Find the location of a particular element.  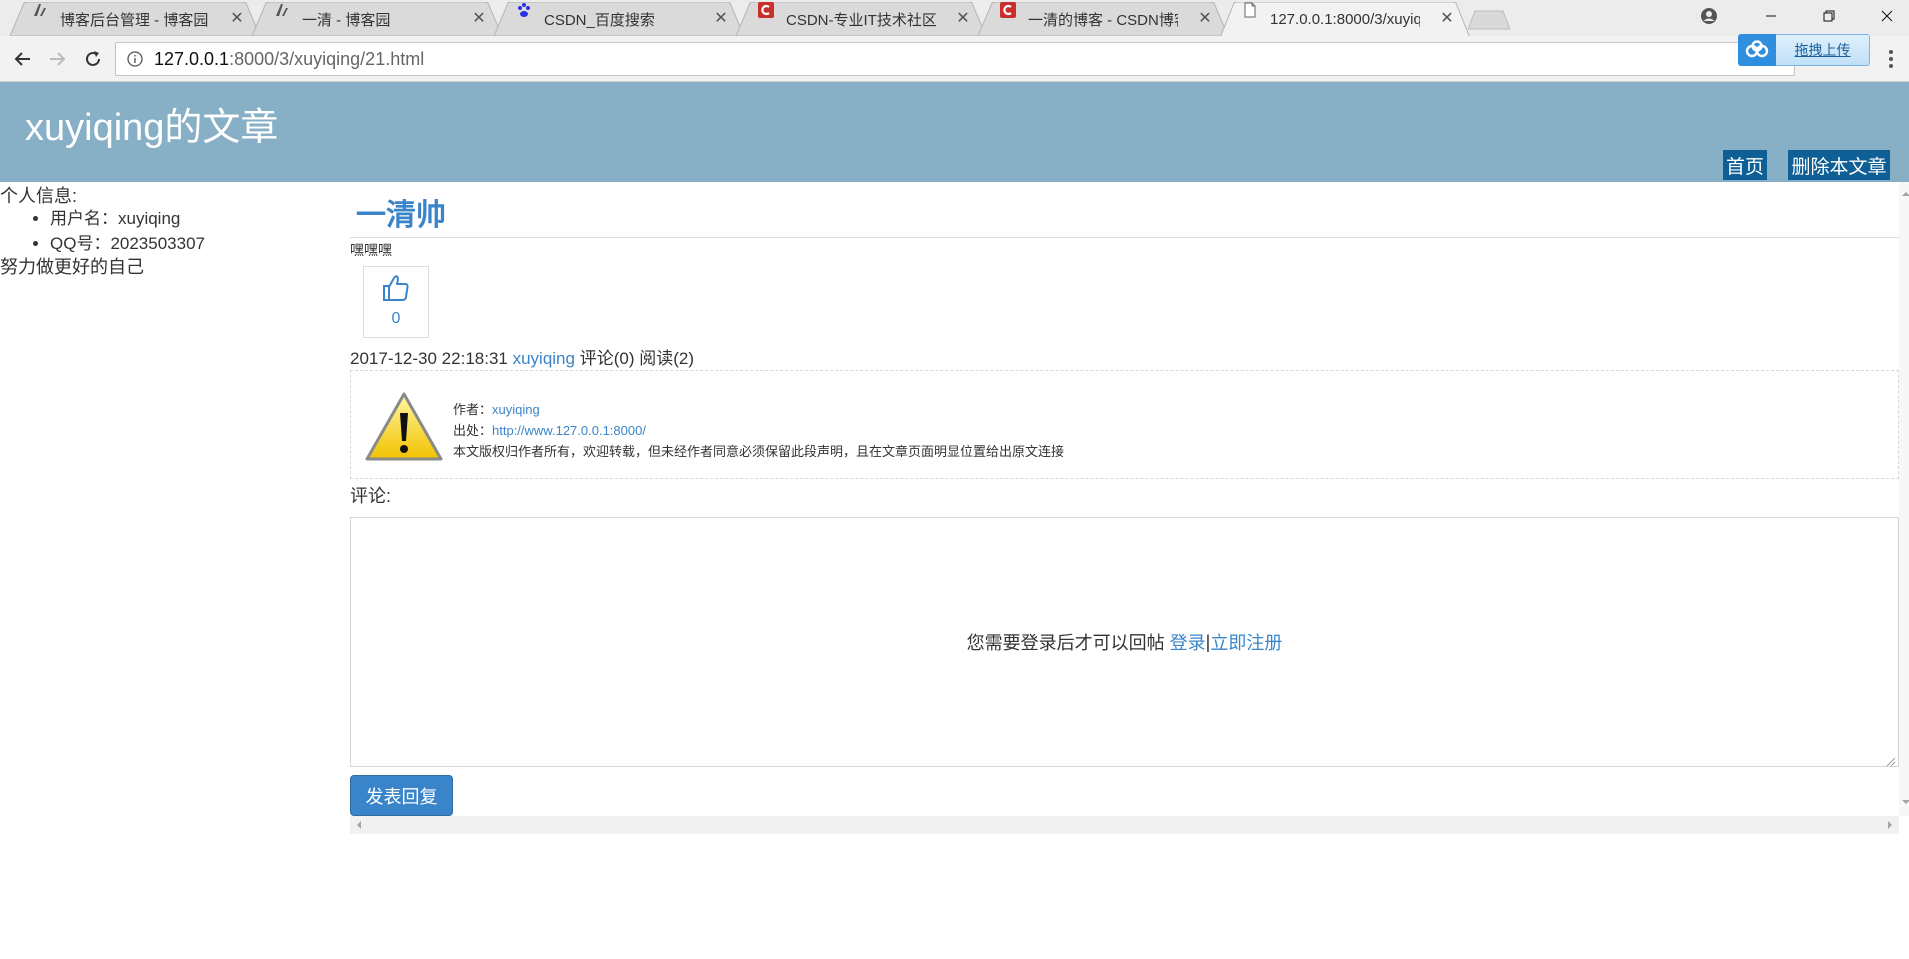

browser-tab: 一清的博客 - CSDN博客 ✕ is located at coordinates (1103, 19).